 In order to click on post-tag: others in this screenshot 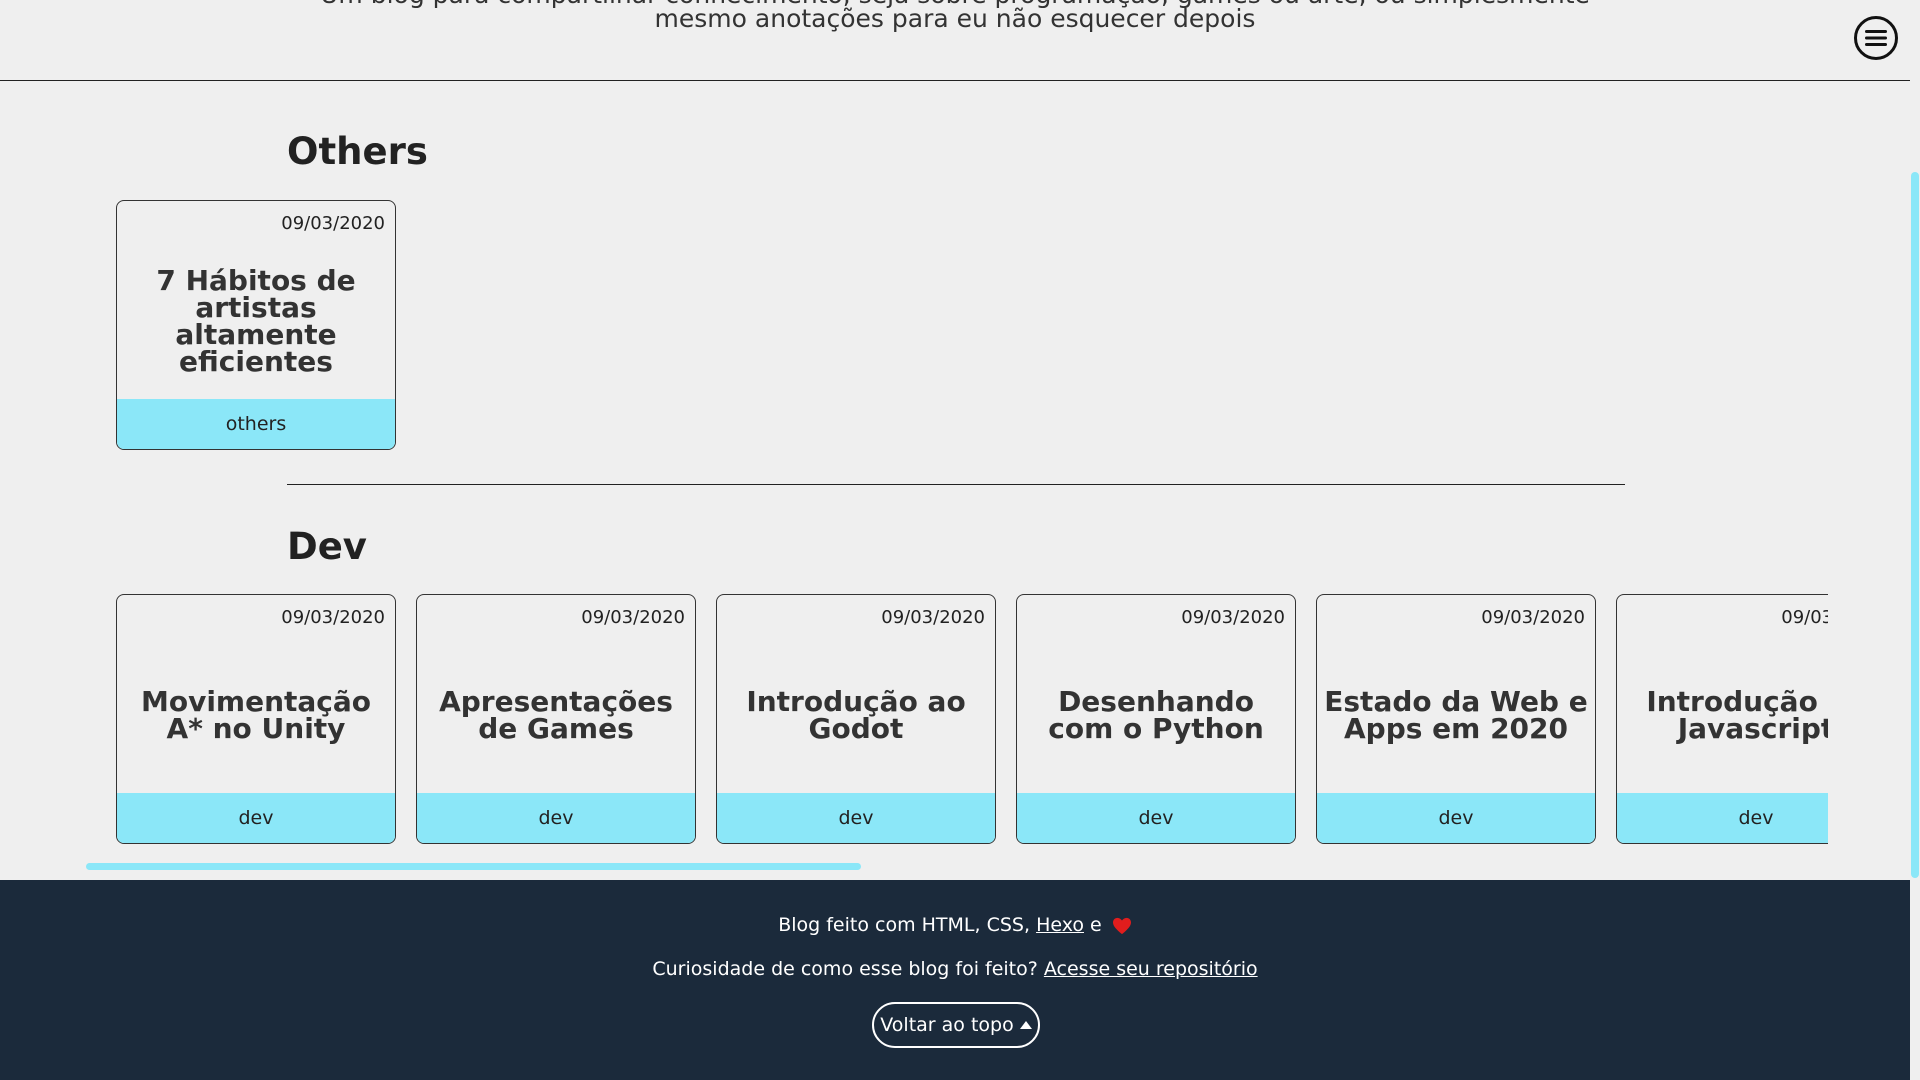, I will do `click(256, 424)`.